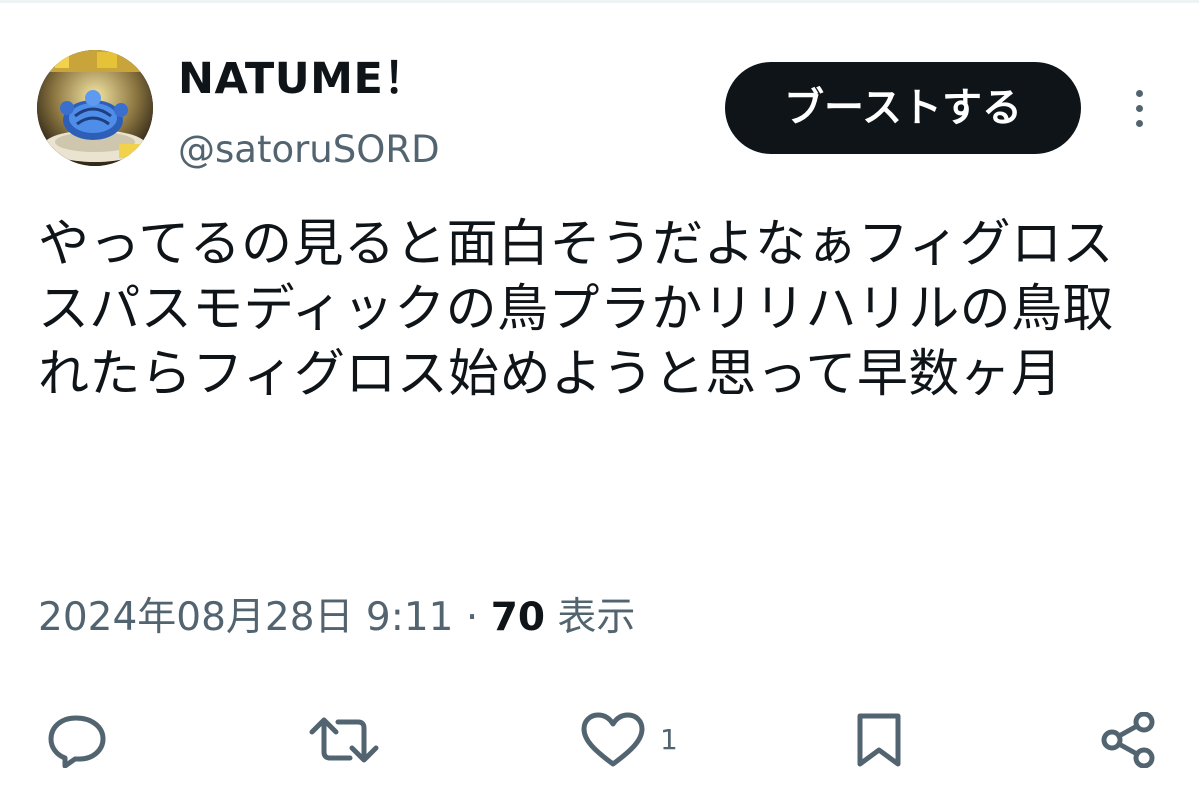  Describe the element at coordinates (245, 617) in the screenshot. I see `tweet-timestamp: 2024年08月28日 9:11` at that location.